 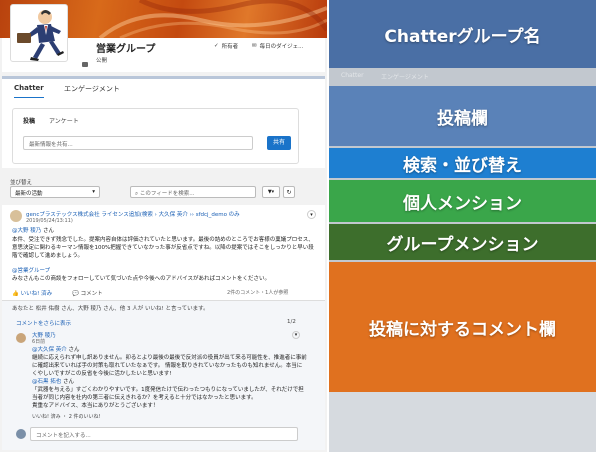 I want to click on comment-body-3: 貴重なアドバイス、本当にありがとうございます！, so click(x=95, y=406).